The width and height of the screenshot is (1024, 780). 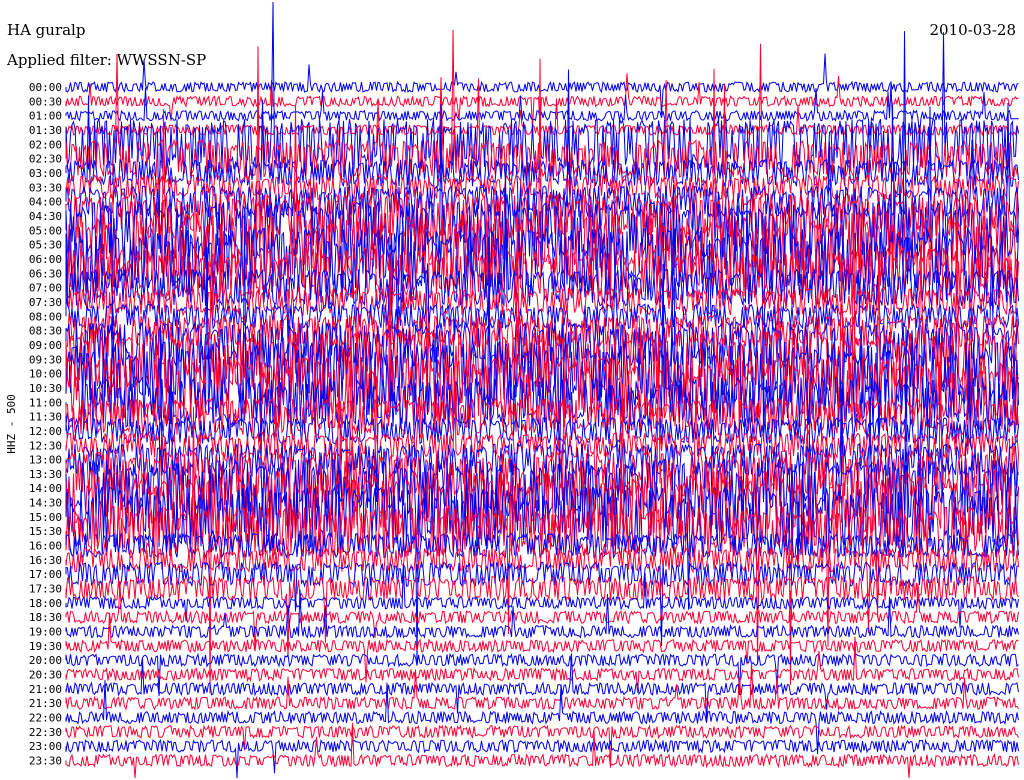 I want to click on tick-label: 09:00, so click(x=45, y=345).